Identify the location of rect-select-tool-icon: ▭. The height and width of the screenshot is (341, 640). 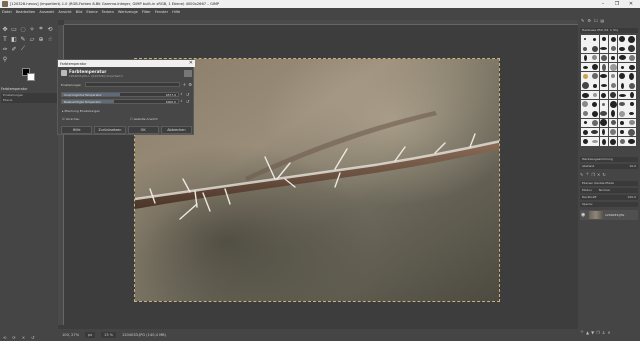
(14, 29).